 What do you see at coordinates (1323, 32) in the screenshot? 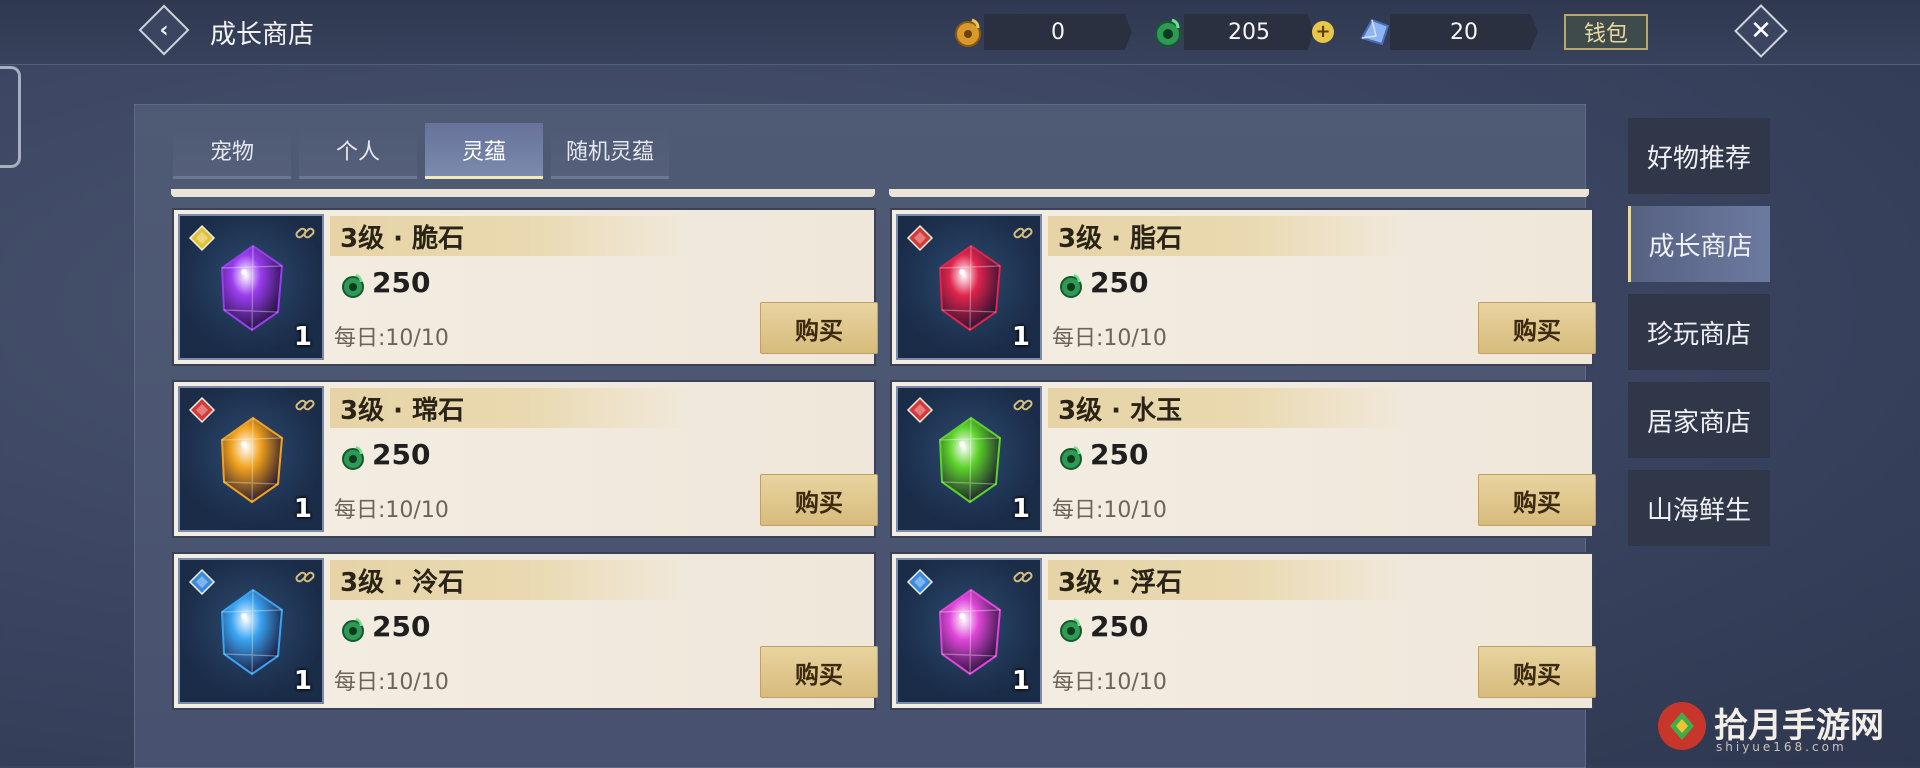
I see `add-currency-icon: +` at bounding box center [1323, 32].